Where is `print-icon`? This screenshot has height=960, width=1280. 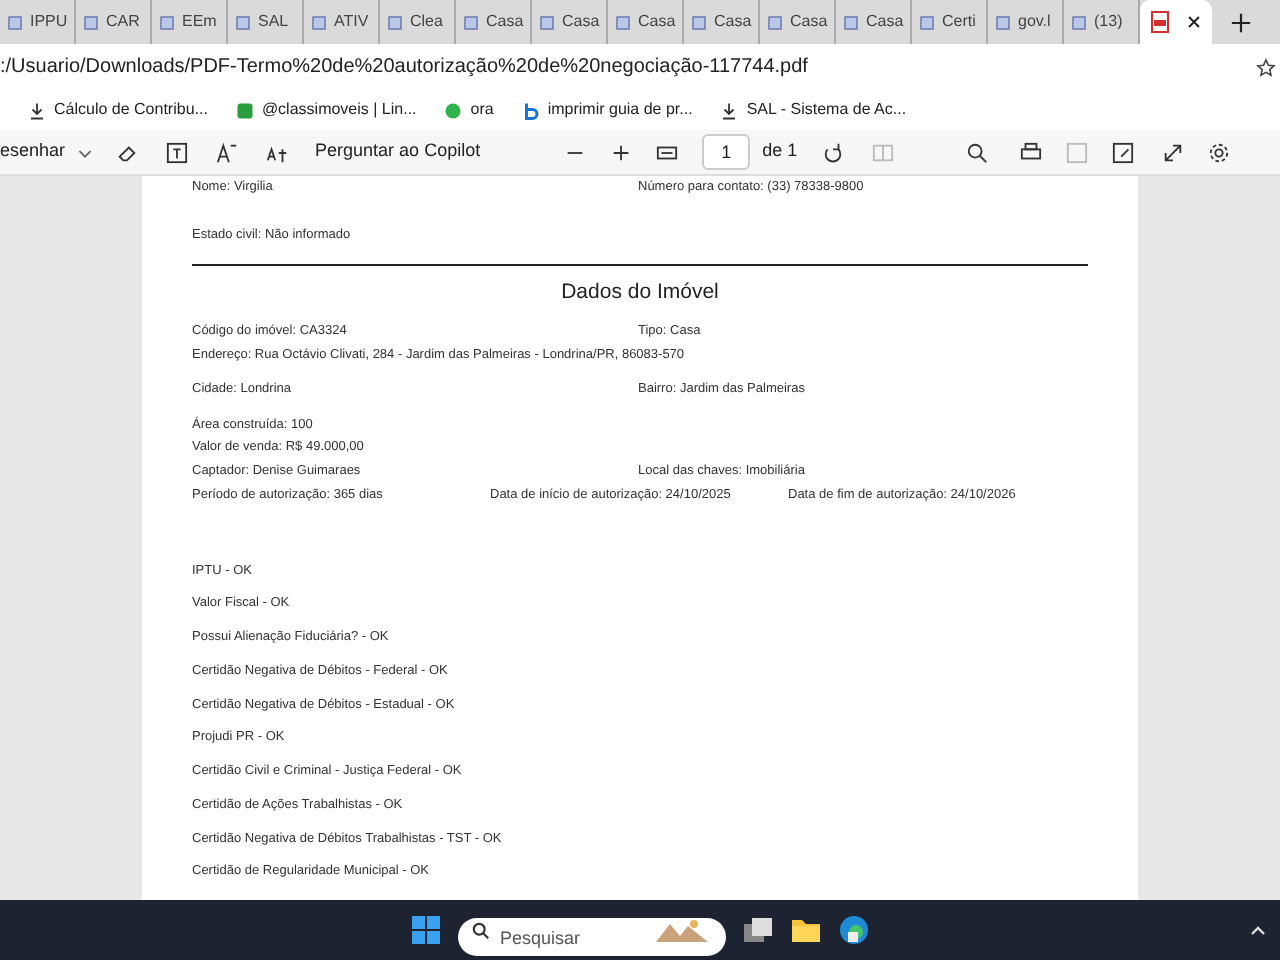 print-icon is located at coordinates (1030, 152).